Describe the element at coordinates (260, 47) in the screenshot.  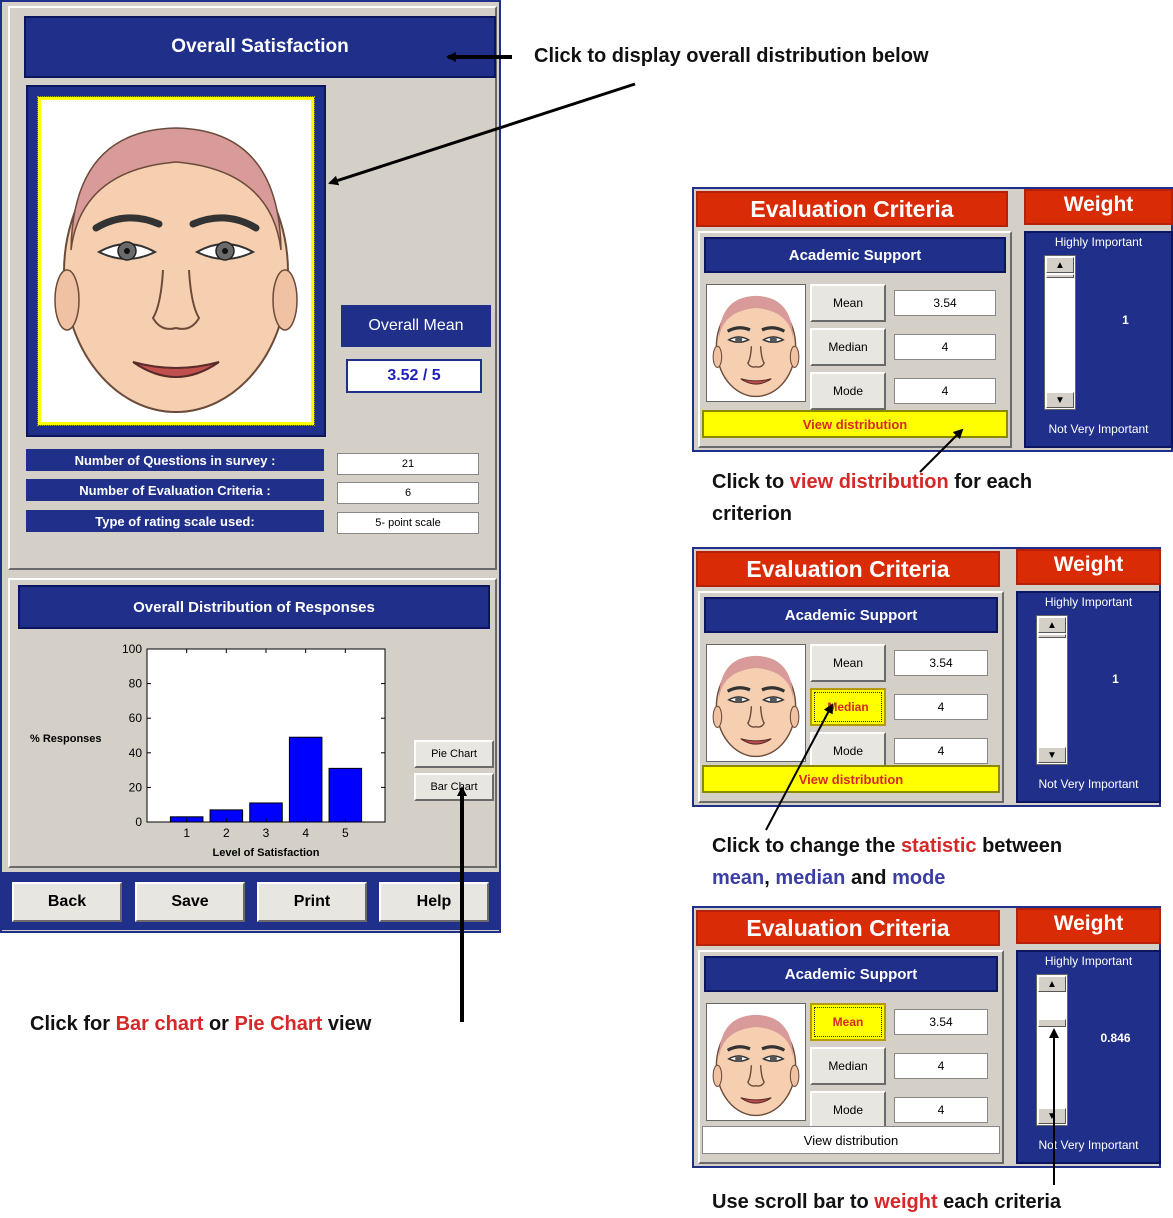
I see `overall-satisfaction-button: Overall Satisfaction` at that location.